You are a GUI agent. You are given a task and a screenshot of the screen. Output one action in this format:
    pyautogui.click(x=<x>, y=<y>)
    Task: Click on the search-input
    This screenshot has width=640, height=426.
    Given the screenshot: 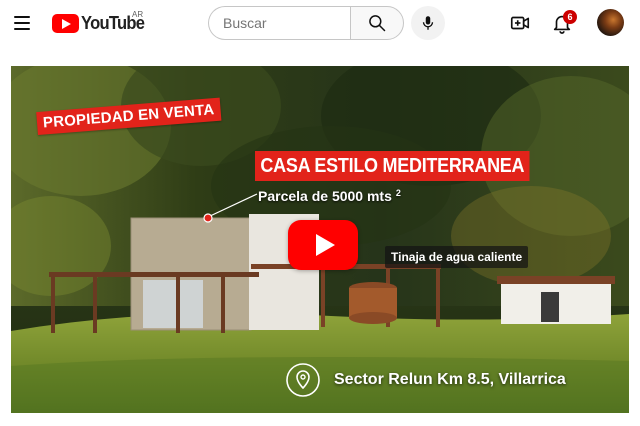 What is the action you would take?
    pyautogui.click(x=283, y=23)
    